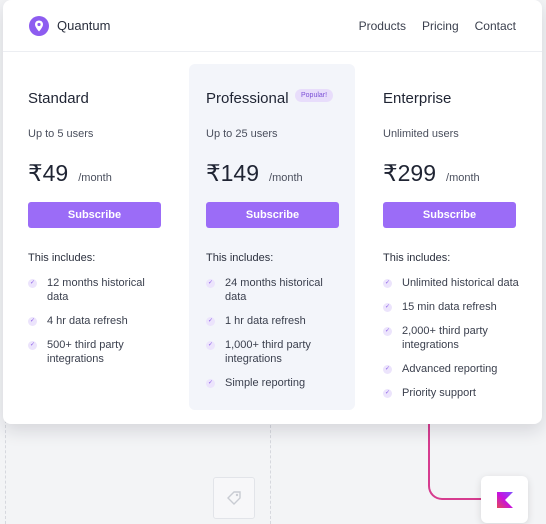 This screenshot has height=524, width=546. I want to click on list-item: ✓ 1,000+ third party integrations, so click(258, 352).